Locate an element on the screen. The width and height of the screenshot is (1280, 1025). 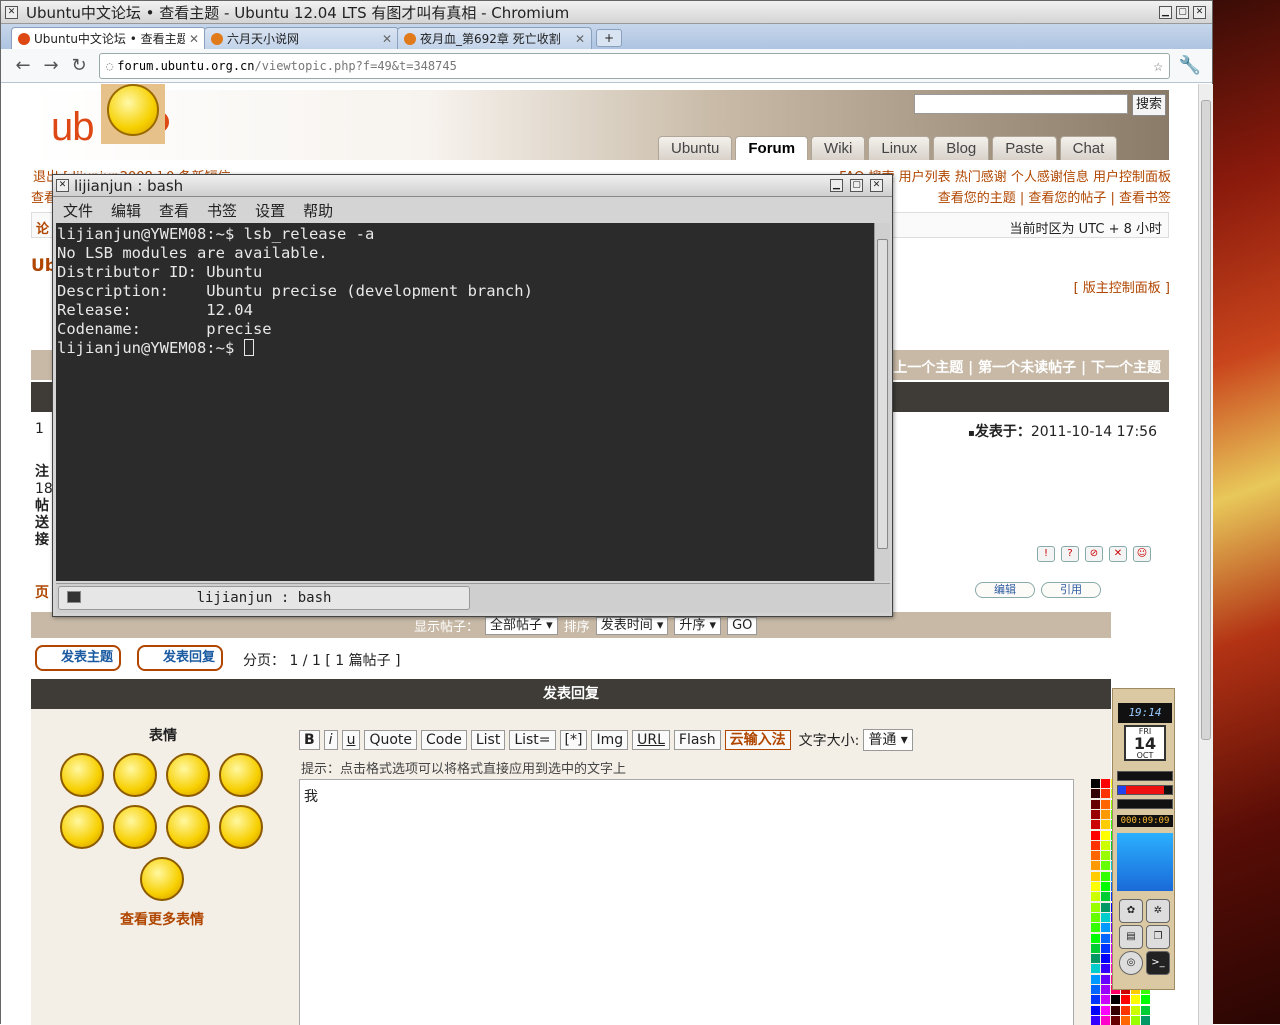
thanks-icon: ☺ is located at coordinates (1142, 554).